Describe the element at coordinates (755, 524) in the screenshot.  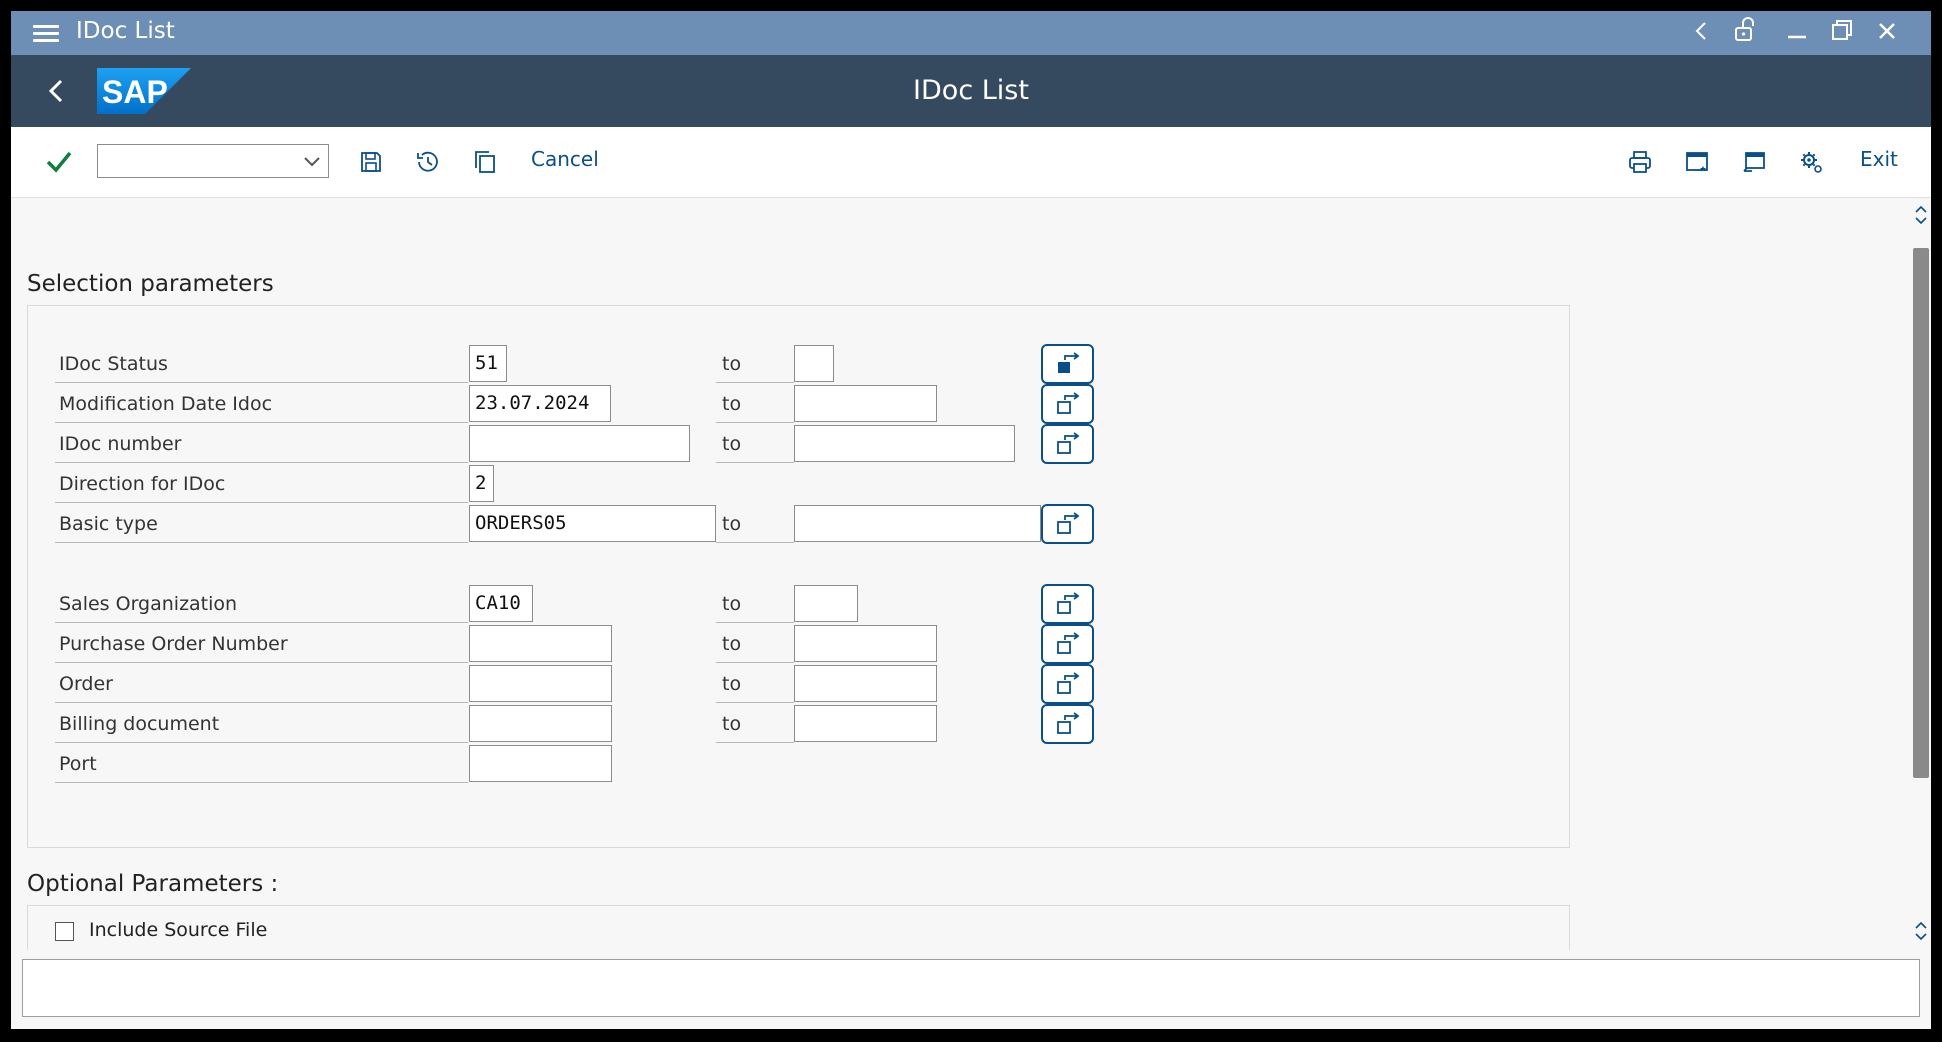
I see `basic-type-to-label: to` at that location.